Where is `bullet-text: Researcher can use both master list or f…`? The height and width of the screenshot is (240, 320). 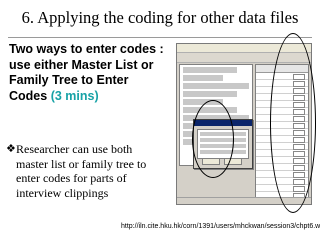
bullet-text: Researcher can use both master list or f… is located at coordinates (81, 171).